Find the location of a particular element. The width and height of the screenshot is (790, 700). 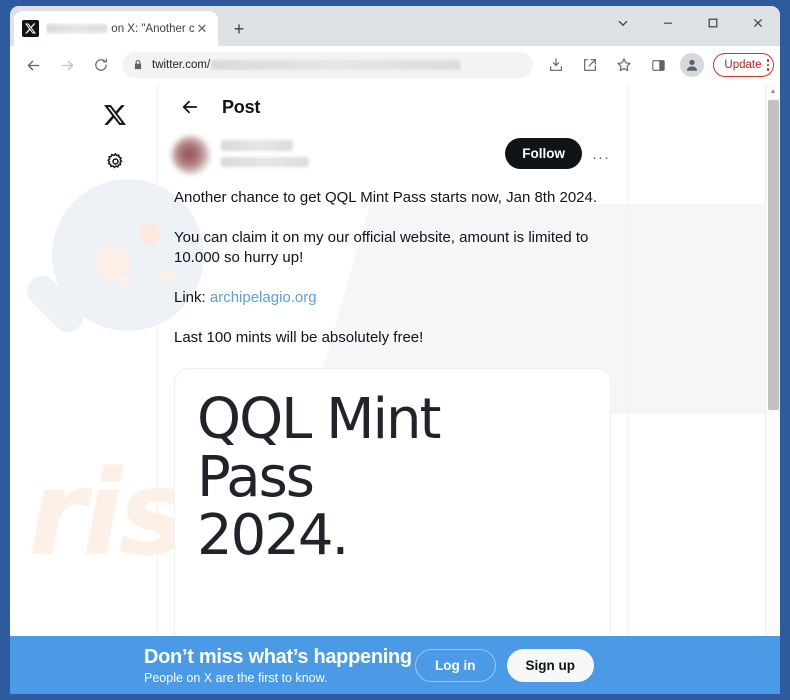

author-handle-redaction is located at coordinates (265, 162).